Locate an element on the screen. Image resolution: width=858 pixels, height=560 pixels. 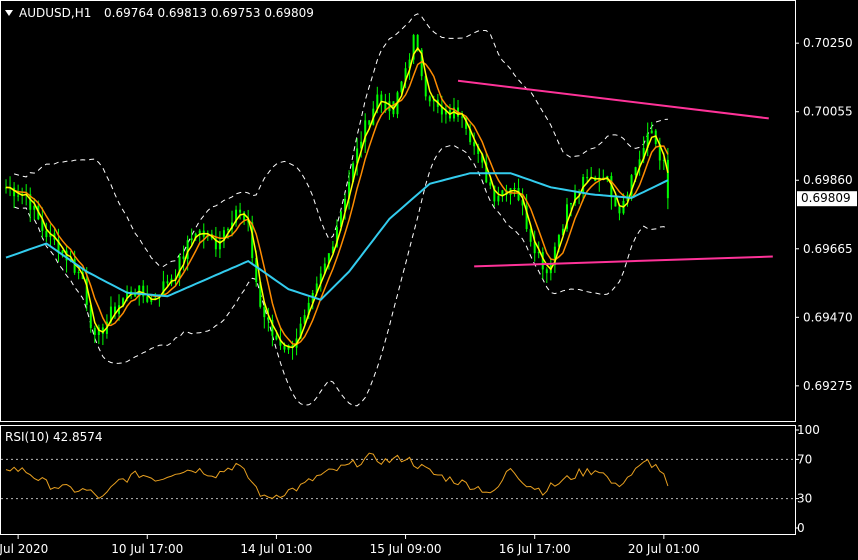
rsi-axis-label: 0 is located at coordinates (801, 528).